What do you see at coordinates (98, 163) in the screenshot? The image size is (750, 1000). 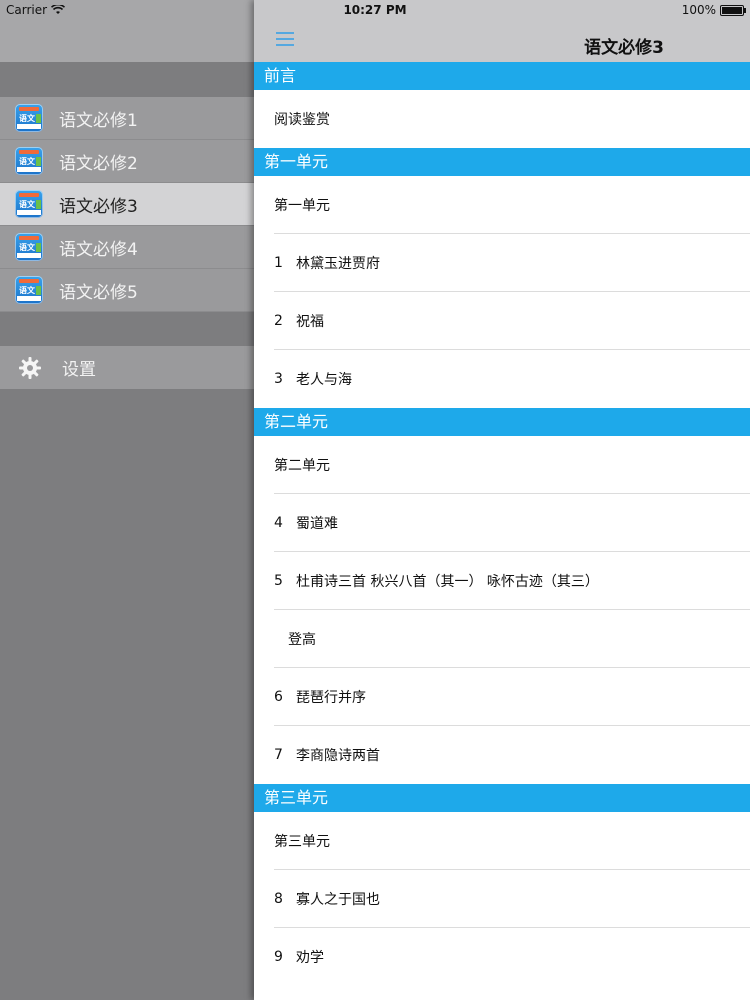 I see `sidebar-item-label: 语文必修2` at bounding box center [98, 163].